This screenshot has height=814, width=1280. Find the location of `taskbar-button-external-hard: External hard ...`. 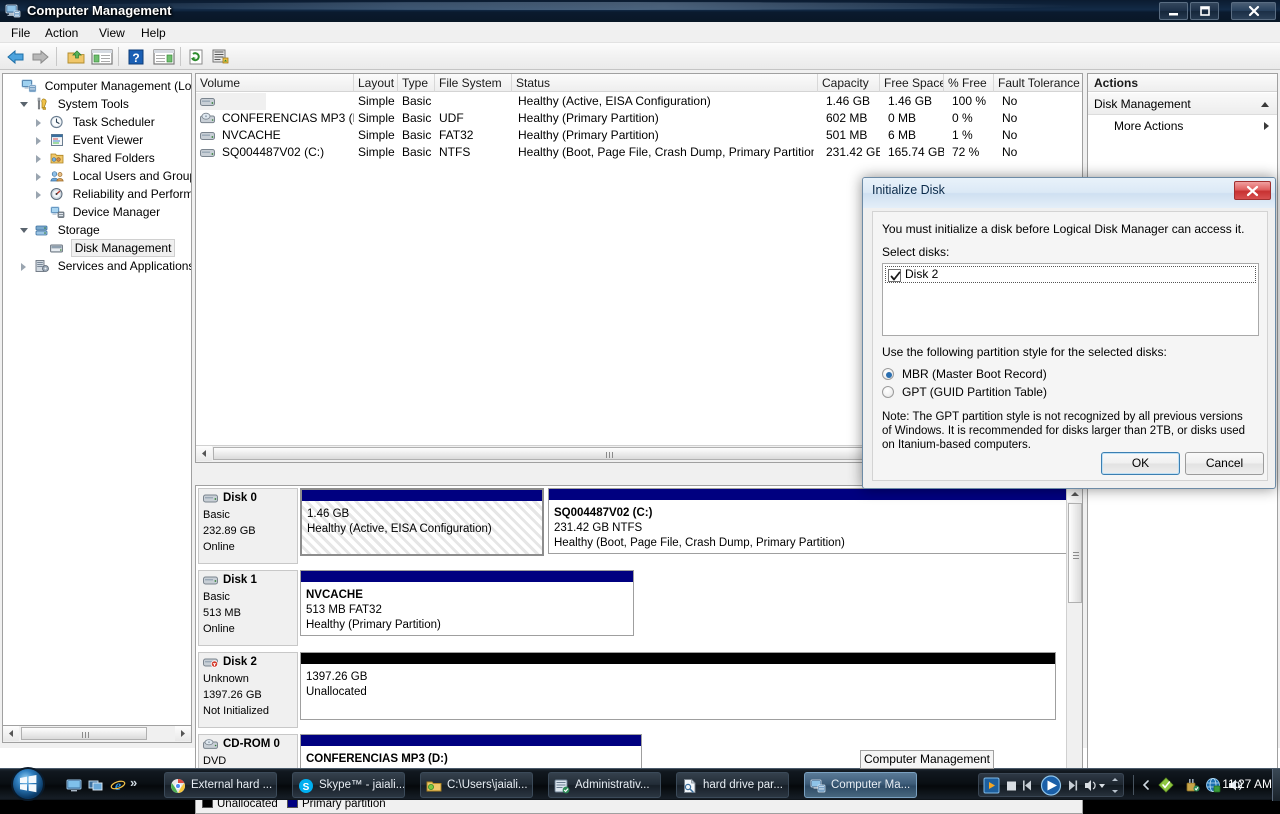

taskbar-button-external-hard: External hard ... is located at coordinates (220, 785).